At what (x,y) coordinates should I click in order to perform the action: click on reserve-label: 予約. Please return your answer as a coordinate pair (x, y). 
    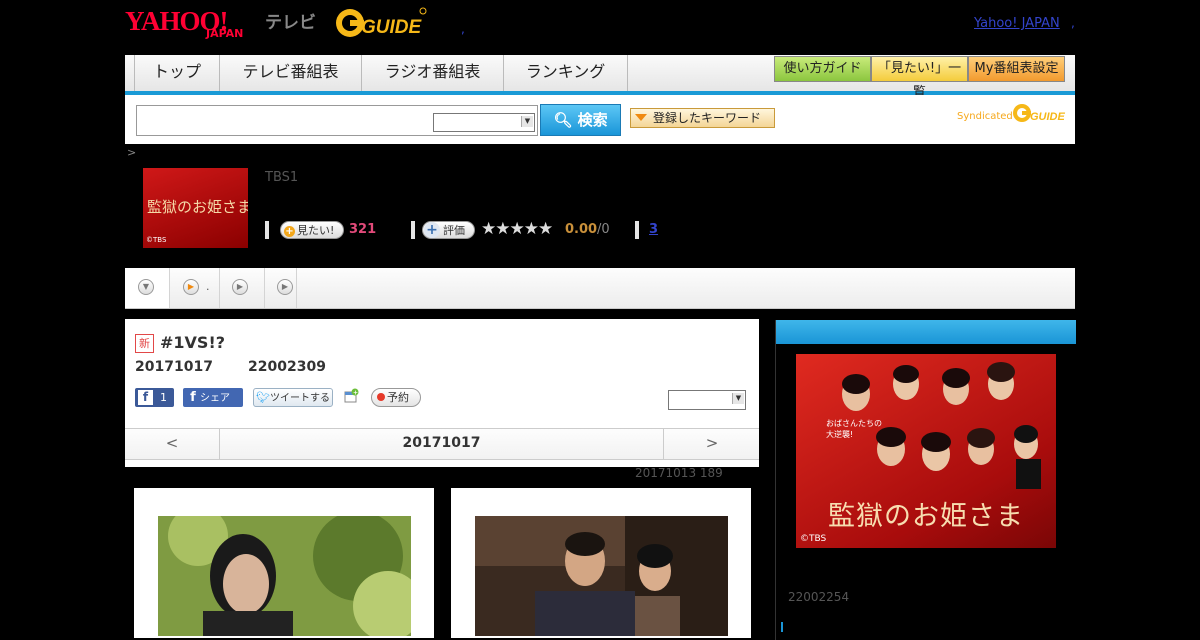
    Looking at the image, I should click on (398, 397).